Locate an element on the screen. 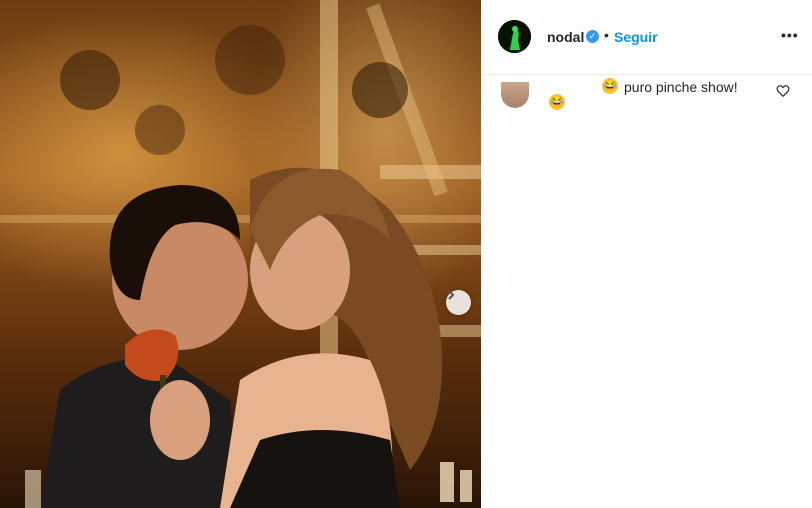 The height and width of the screenshot is (508, 812). username: nodal is located at coordinates (565, 37).